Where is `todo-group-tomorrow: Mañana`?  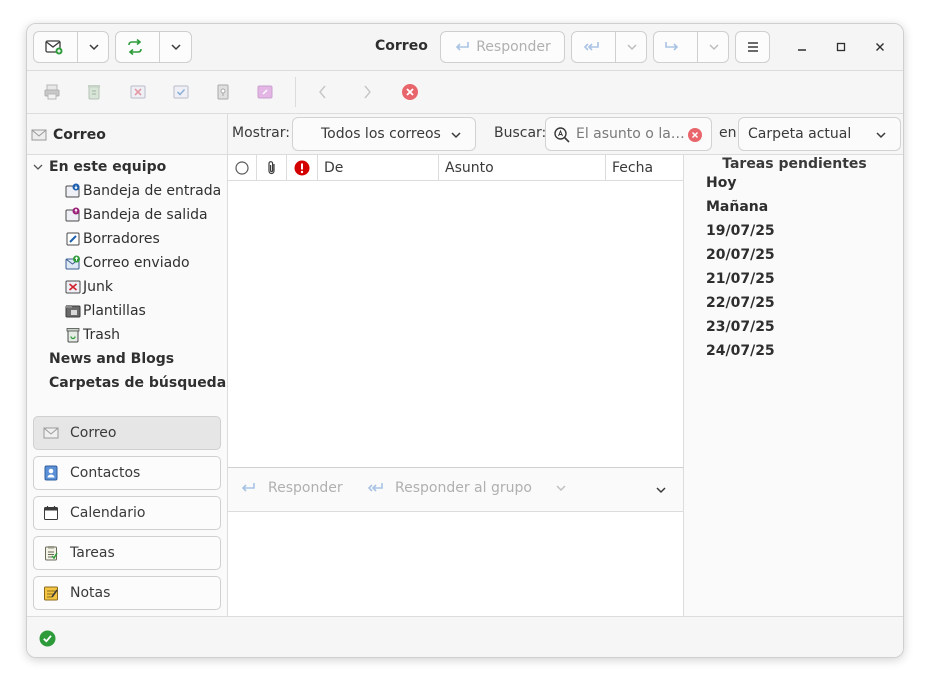
todo-group-tomorrow: Mañana is located at coordinates (737, 207).